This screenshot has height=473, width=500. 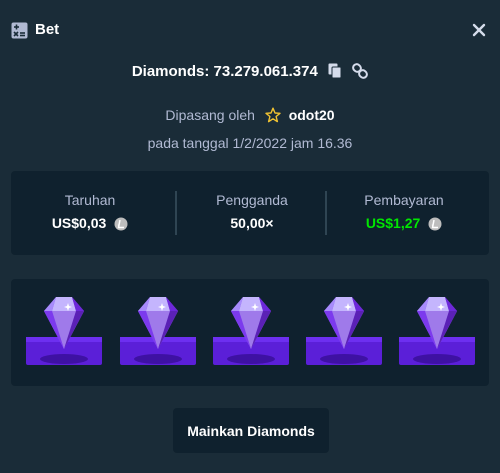 I want to click on modal-header: Bet, so click(x=250, y=31).